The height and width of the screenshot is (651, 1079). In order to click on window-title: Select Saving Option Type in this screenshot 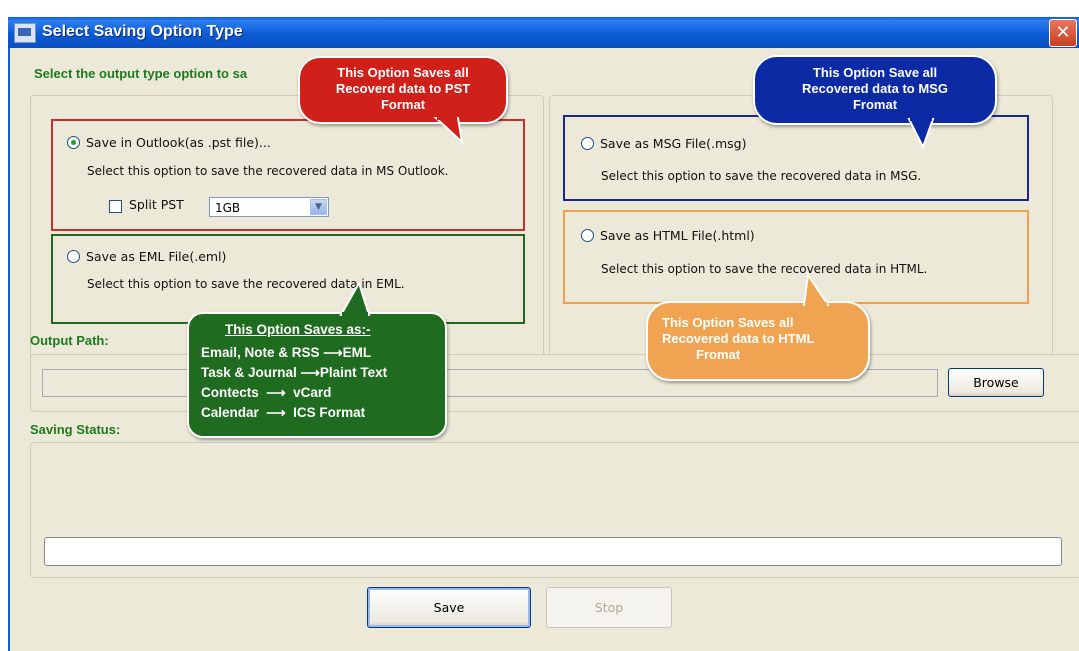, I will do `click(142, 31)`.